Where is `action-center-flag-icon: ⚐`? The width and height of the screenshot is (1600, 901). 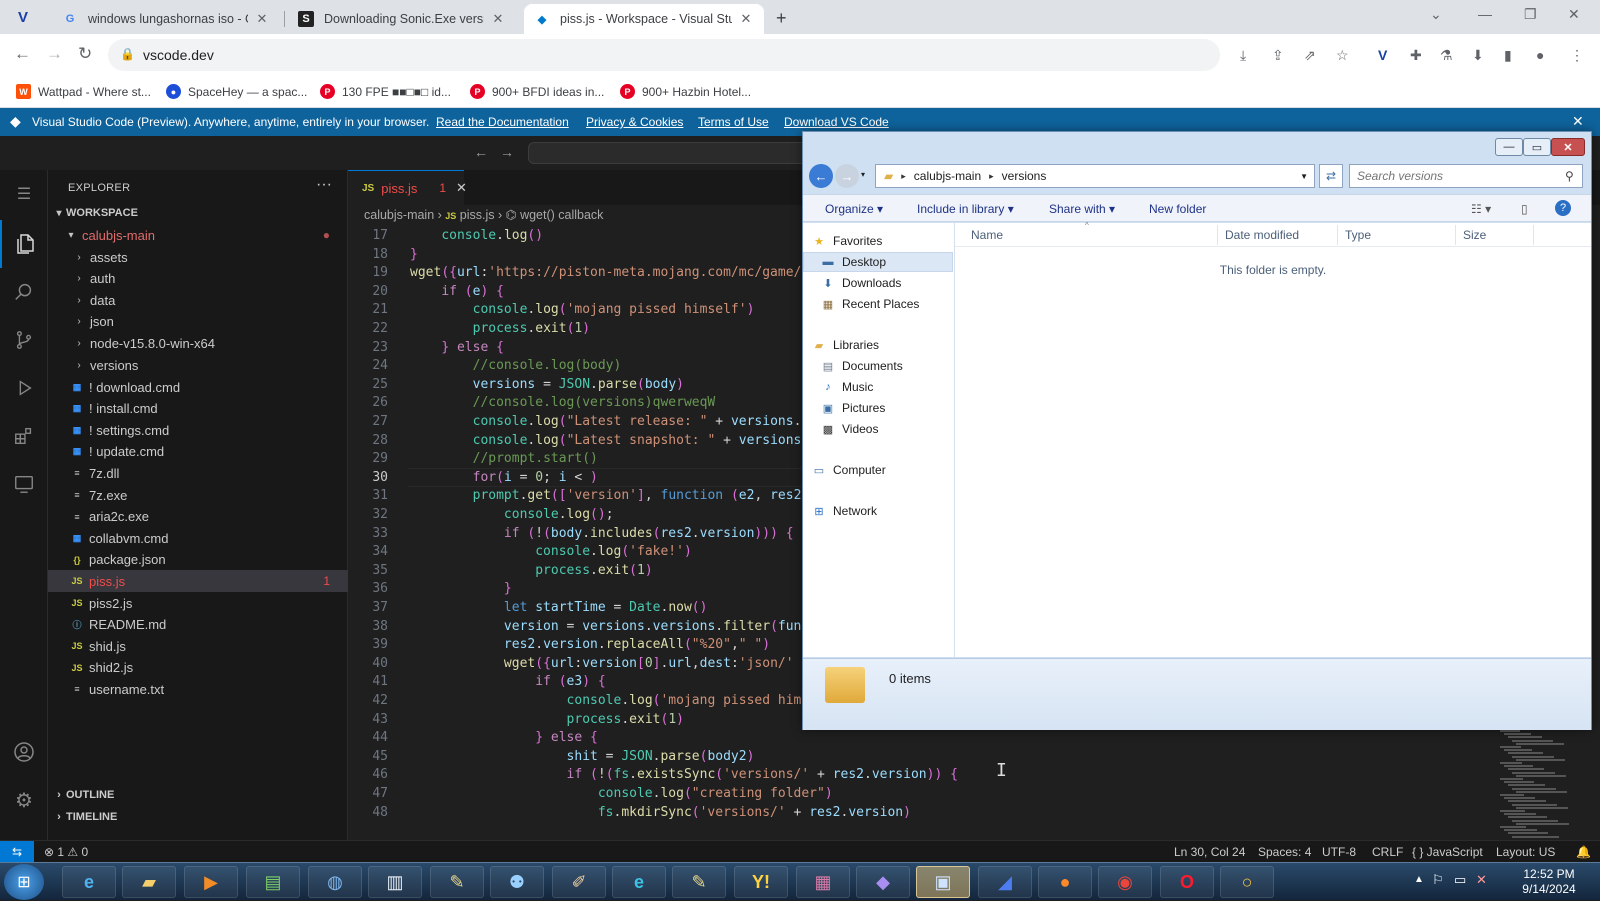
action-center-flag-icon: ⚐ is located at coordinates (1438, 880).